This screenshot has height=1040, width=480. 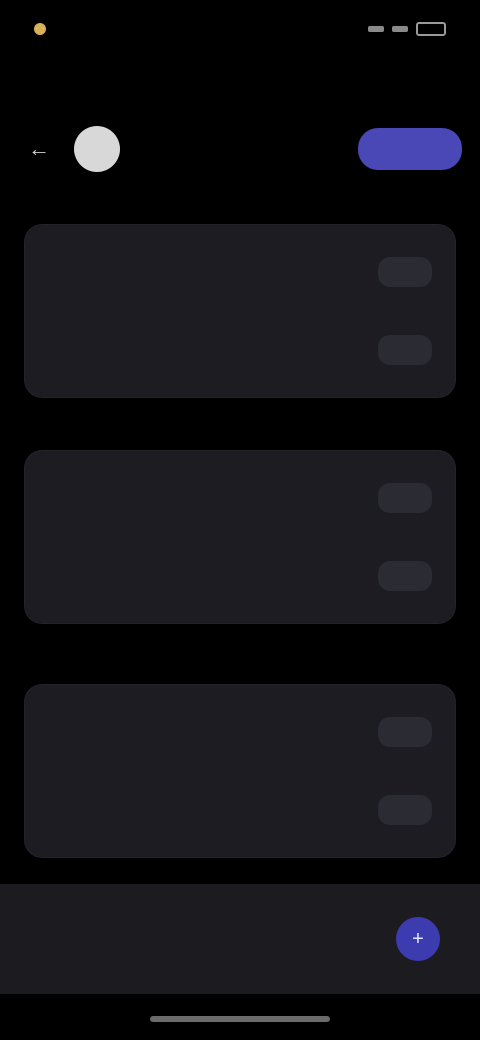 What do you see at coordinates (376, 29) in the screenshot?
I see `signal-icon` at bounding box center [376, 29].